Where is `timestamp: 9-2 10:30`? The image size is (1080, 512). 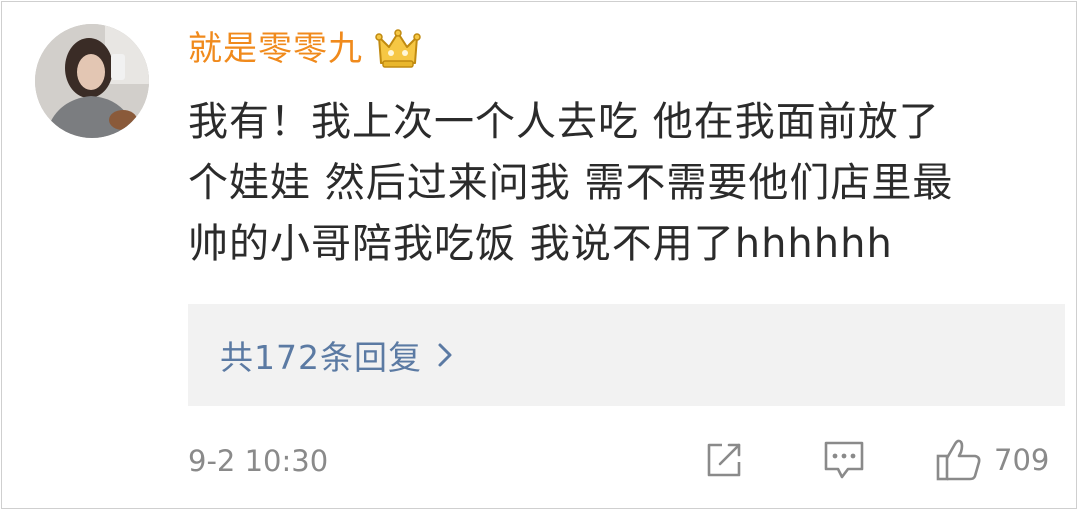 timestamp: 9-2 10:30 is located at coordinates (258, 461).